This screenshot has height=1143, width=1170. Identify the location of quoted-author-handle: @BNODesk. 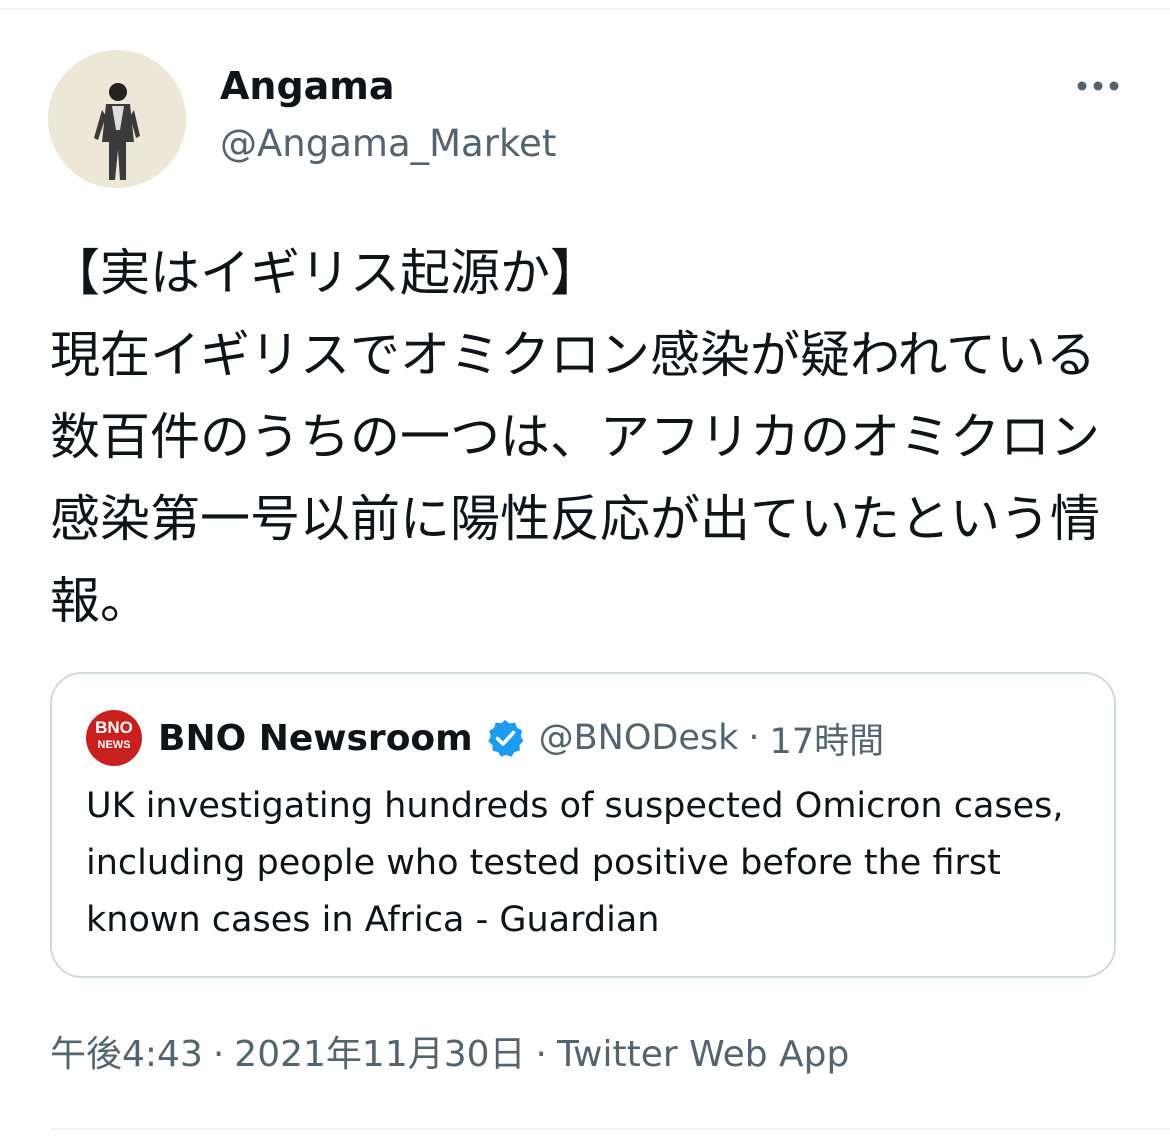
(638, 738).